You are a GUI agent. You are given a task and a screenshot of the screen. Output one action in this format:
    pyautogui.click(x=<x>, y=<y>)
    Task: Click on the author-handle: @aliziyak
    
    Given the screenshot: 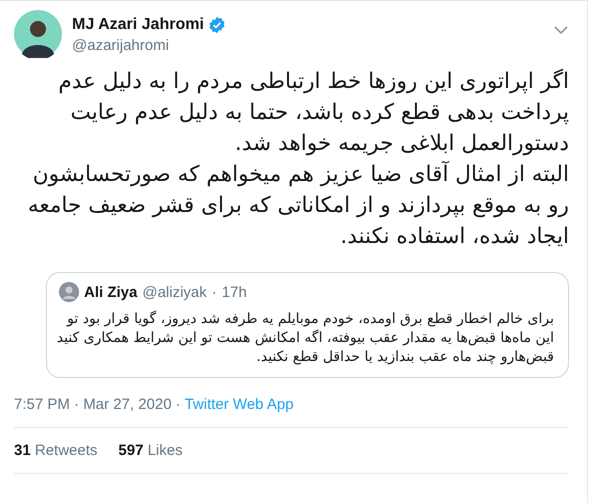 What is the action you would take?
    pyautogui.click(x=174, y=292)
    